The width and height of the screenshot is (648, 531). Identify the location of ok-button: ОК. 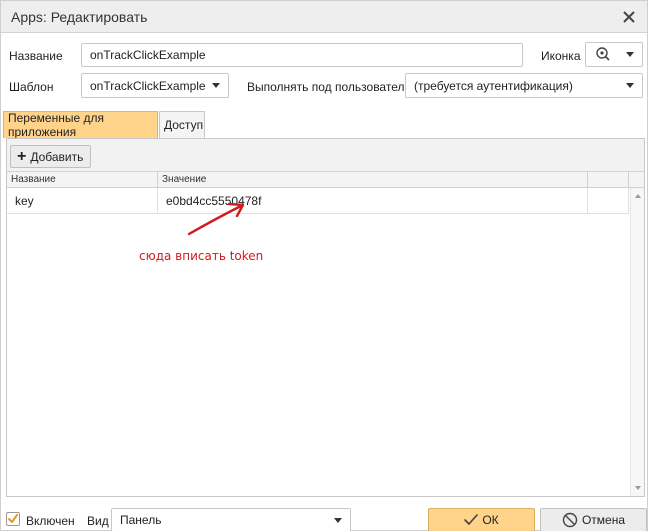
(481, 519).